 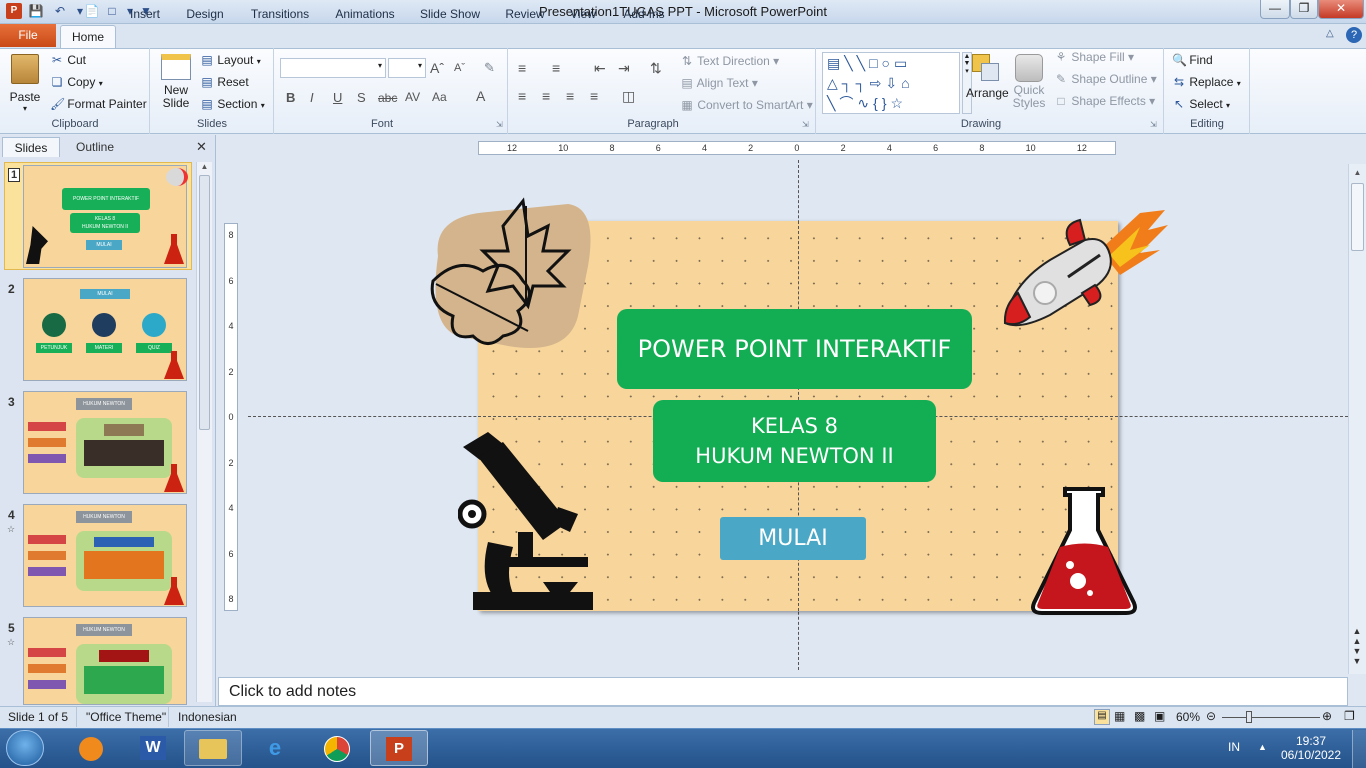 What do you see at coordinates (31, 147) in the screenshot?
I see `tab-slides: Slides` at bounding box center [31, 147].